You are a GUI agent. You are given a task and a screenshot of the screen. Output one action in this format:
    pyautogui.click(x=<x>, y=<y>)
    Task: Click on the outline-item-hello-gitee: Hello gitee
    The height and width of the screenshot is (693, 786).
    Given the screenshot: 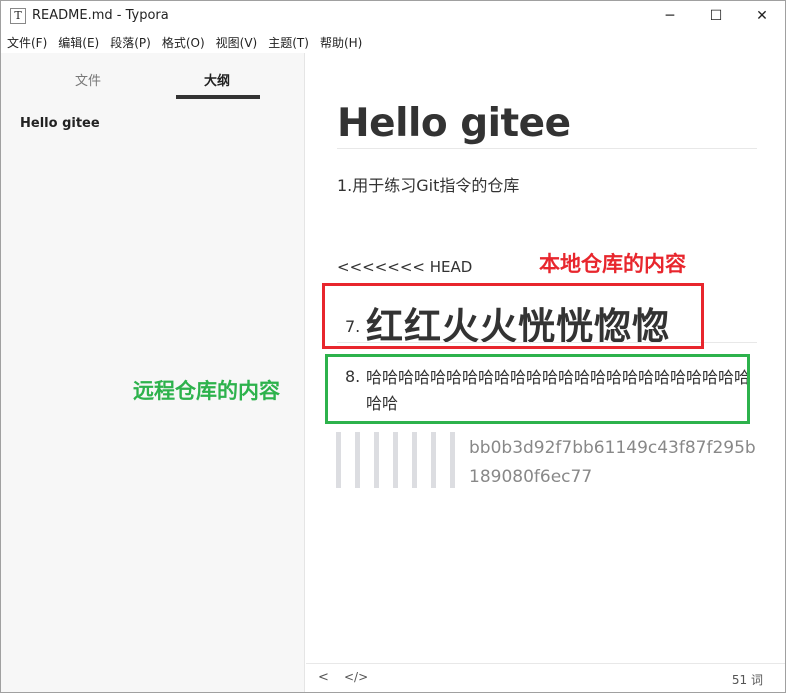 What is the action you would take?
    pyautogui.click(x=60, y=123)
    